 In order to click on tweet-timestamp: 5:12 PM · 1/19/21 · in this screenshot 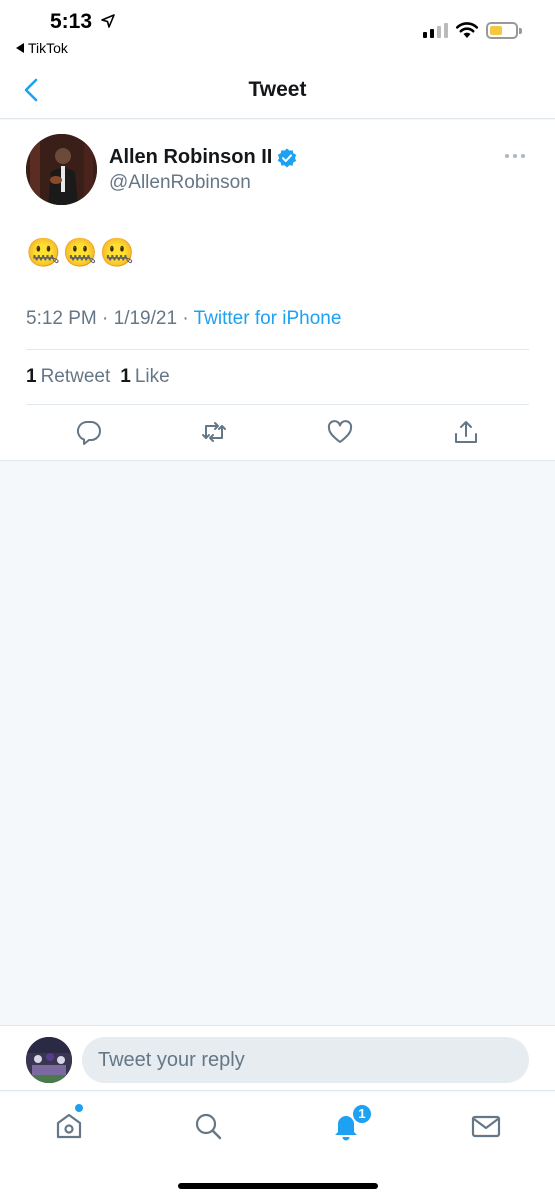, I will do `click(107, 318)`.